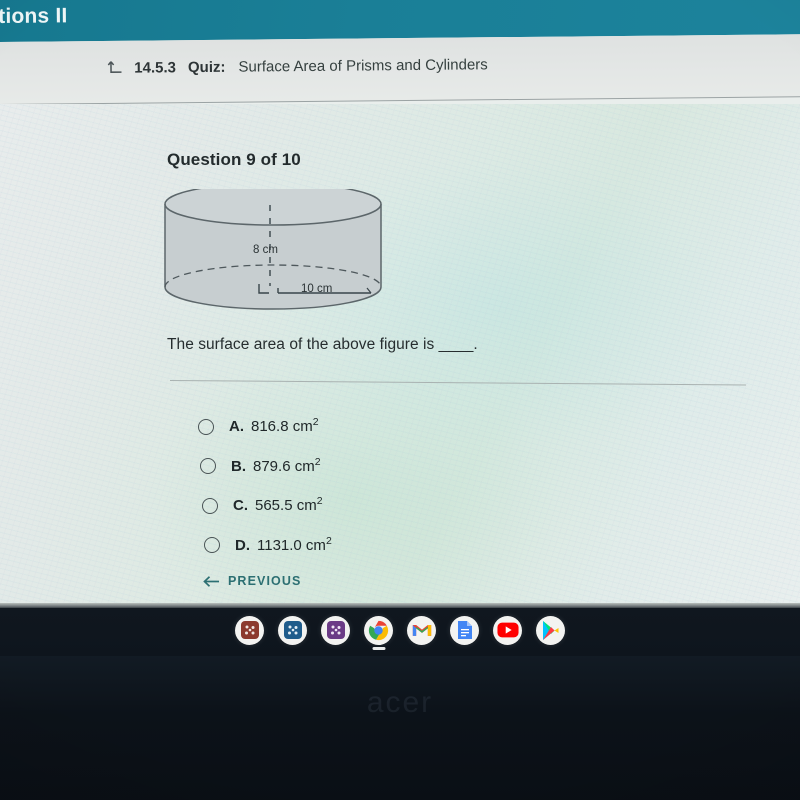 This screenshot has width=800, height=800. Describe the element at coordinates (286, 506) in the screenshot. I see `option-value-c-text: 565.5 cm` at that location.